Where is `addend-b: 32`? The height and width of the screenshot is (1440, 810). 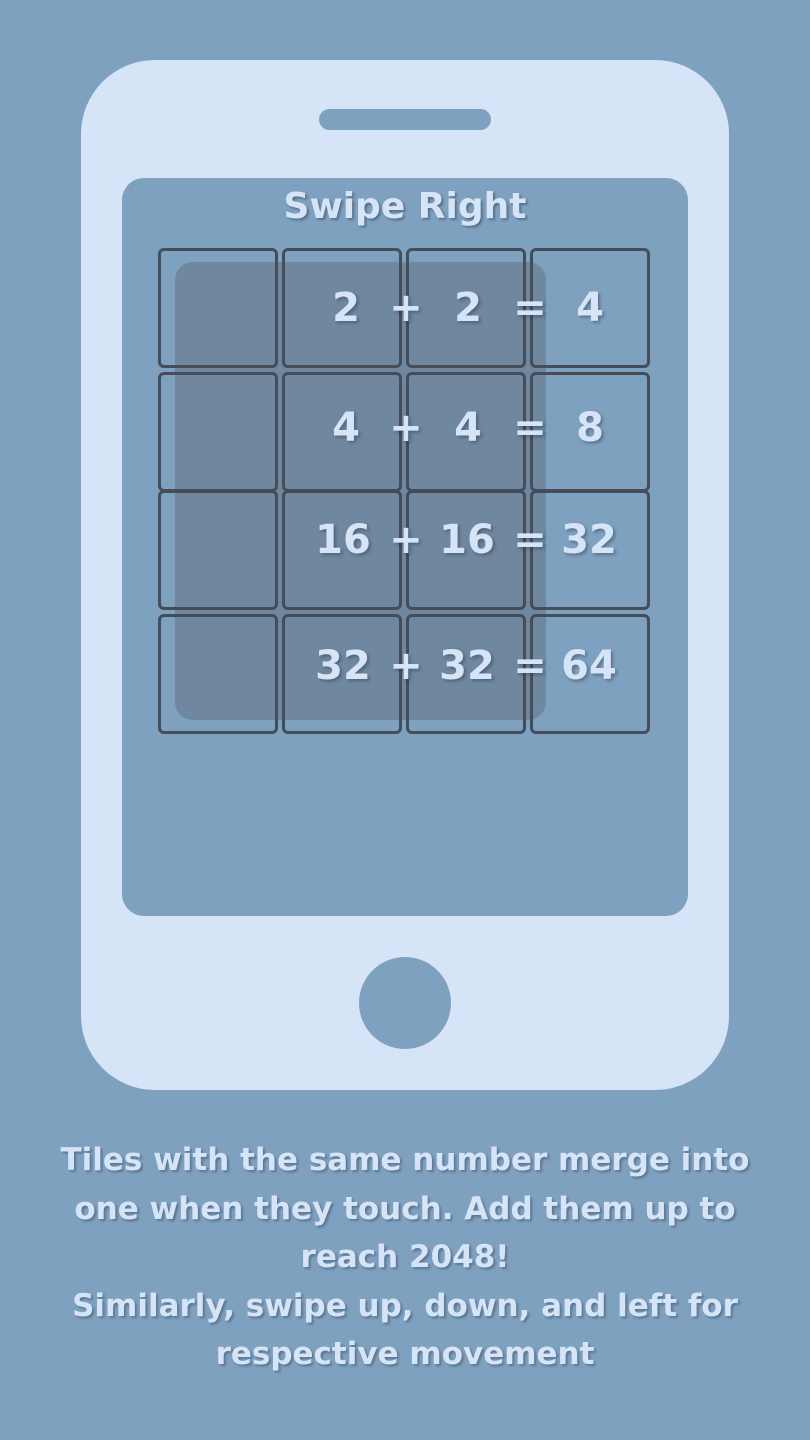 addend-b: 32 is located at coordinates (467, 666).